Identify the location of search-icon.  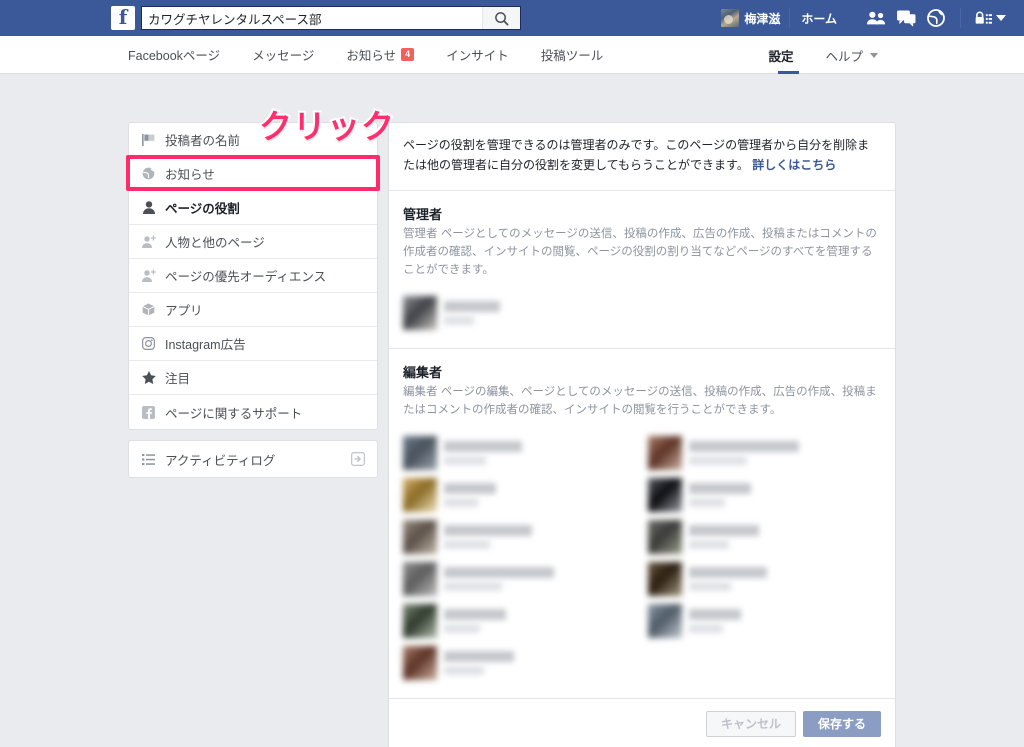
(502, 18).